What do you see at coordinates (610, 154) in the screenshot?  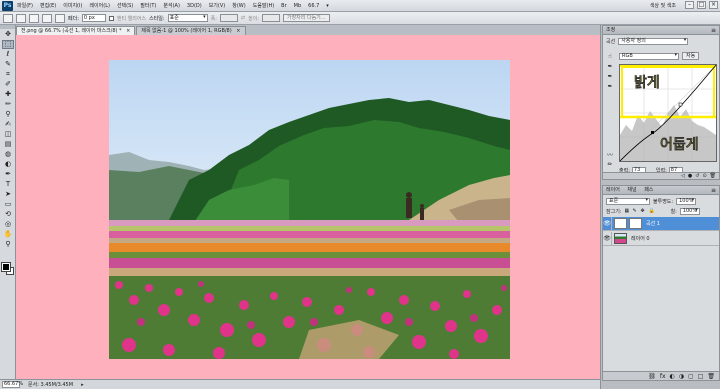 I see `curve-edit-points-icon: 〰` at bounding box center [610, 154].